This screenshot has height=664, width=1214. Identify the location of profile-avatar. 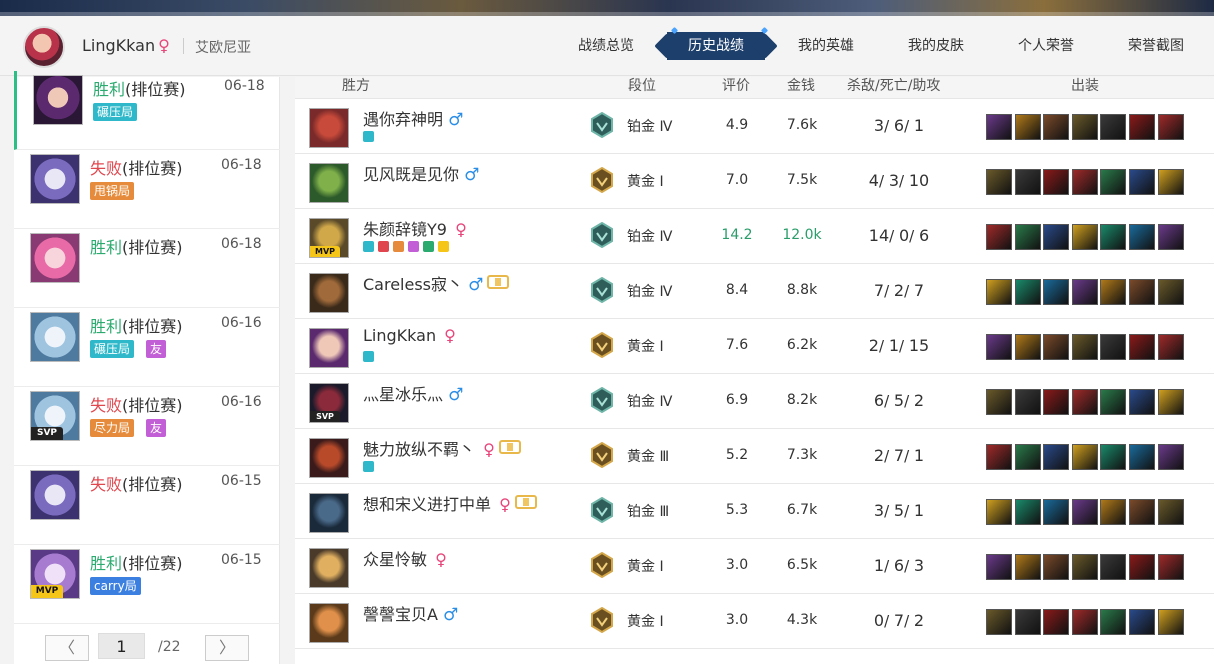
(44, 47).